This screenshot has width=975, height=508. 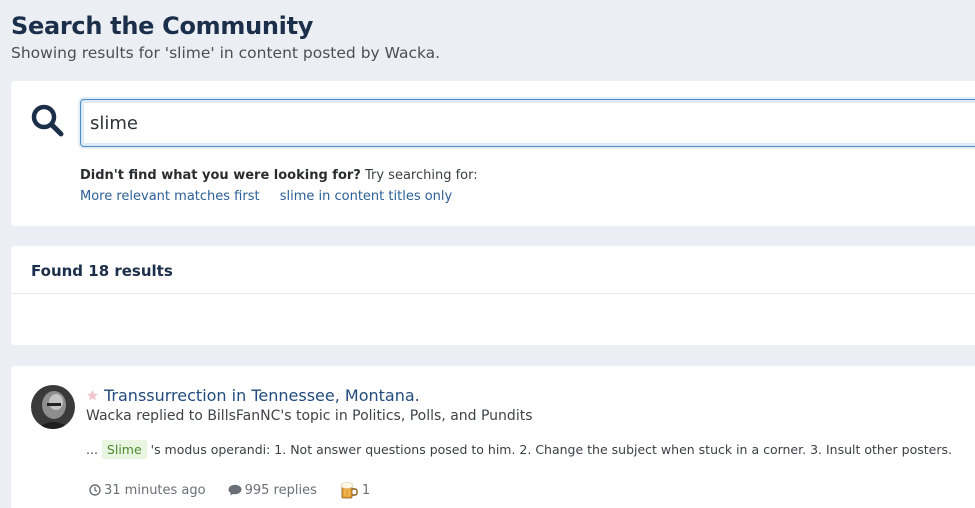 I want to click on topic-in-text: 's topic in, so click(x=316, y=416).